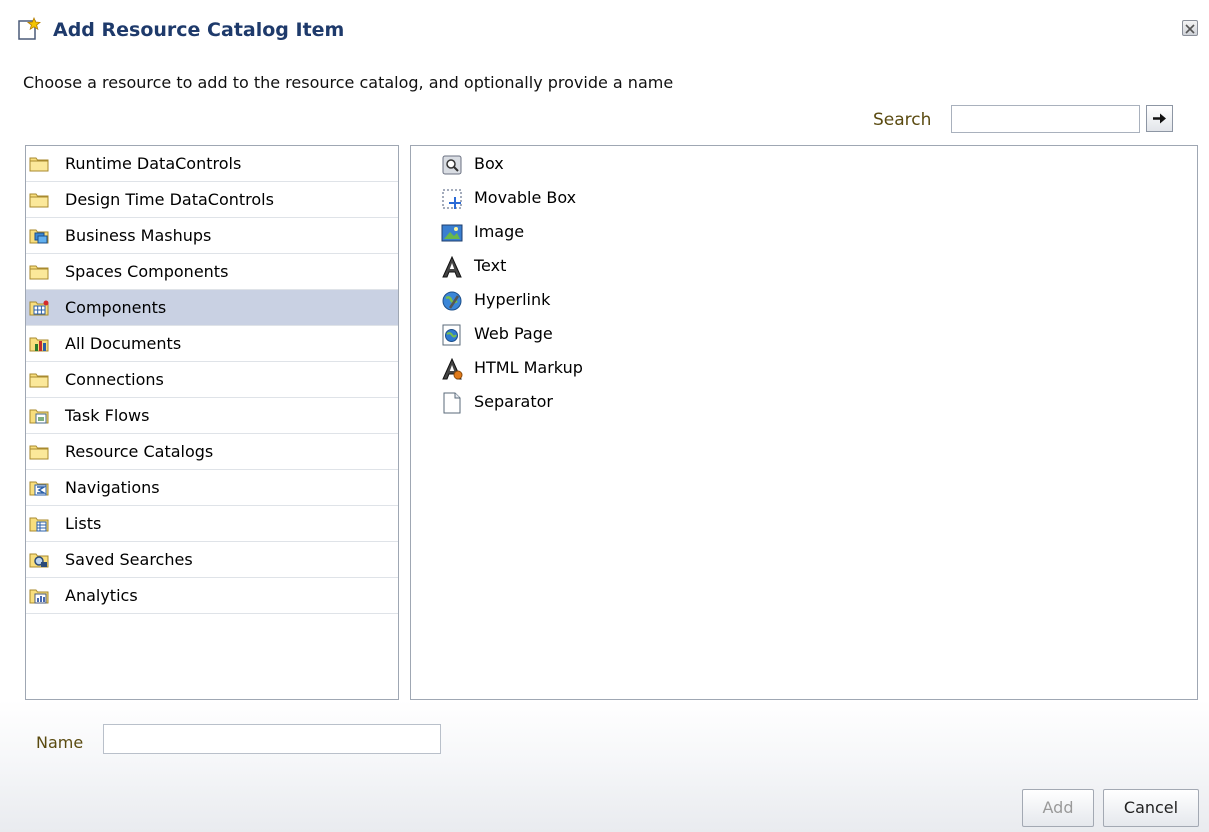 Image resolution: width=1209 pixels, height=832 pixels. What do you see at coordinates (129, 559) in the screenshot?
I see `category-label: Saved Searches` at bounding box center [129, 559].